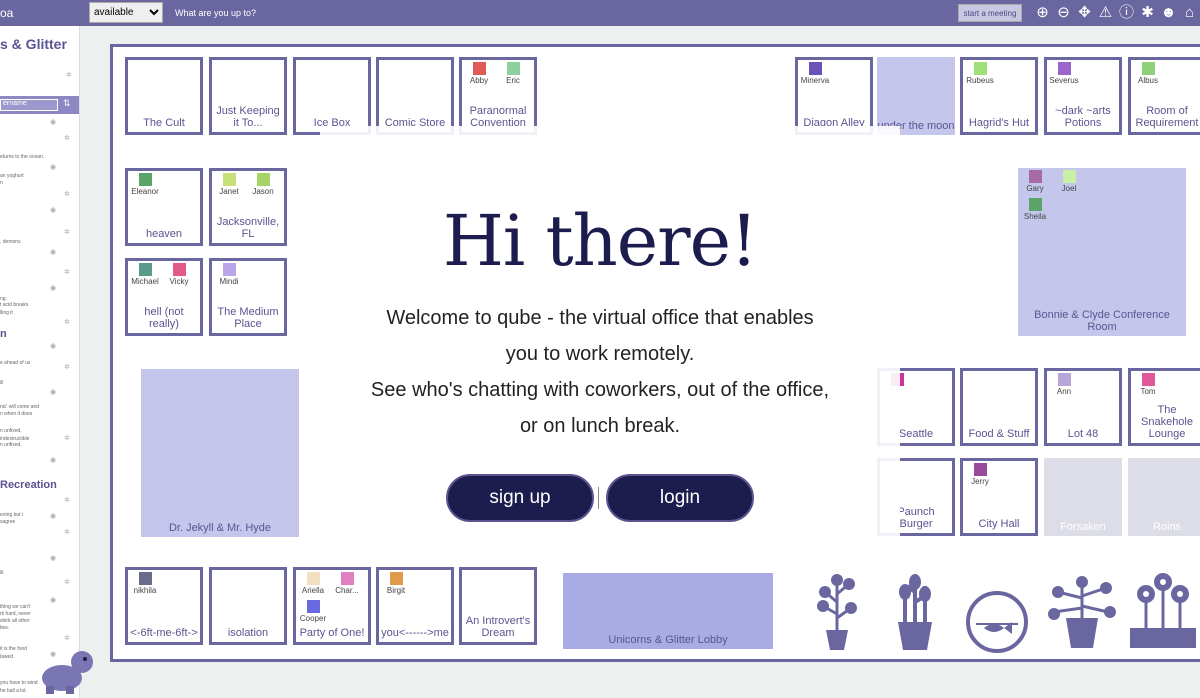 The image size is (1200, 698). Describe the element at coordinates (1042, 13) in the screenshot. I see `zoom-in-icon: ⊕` at that location.